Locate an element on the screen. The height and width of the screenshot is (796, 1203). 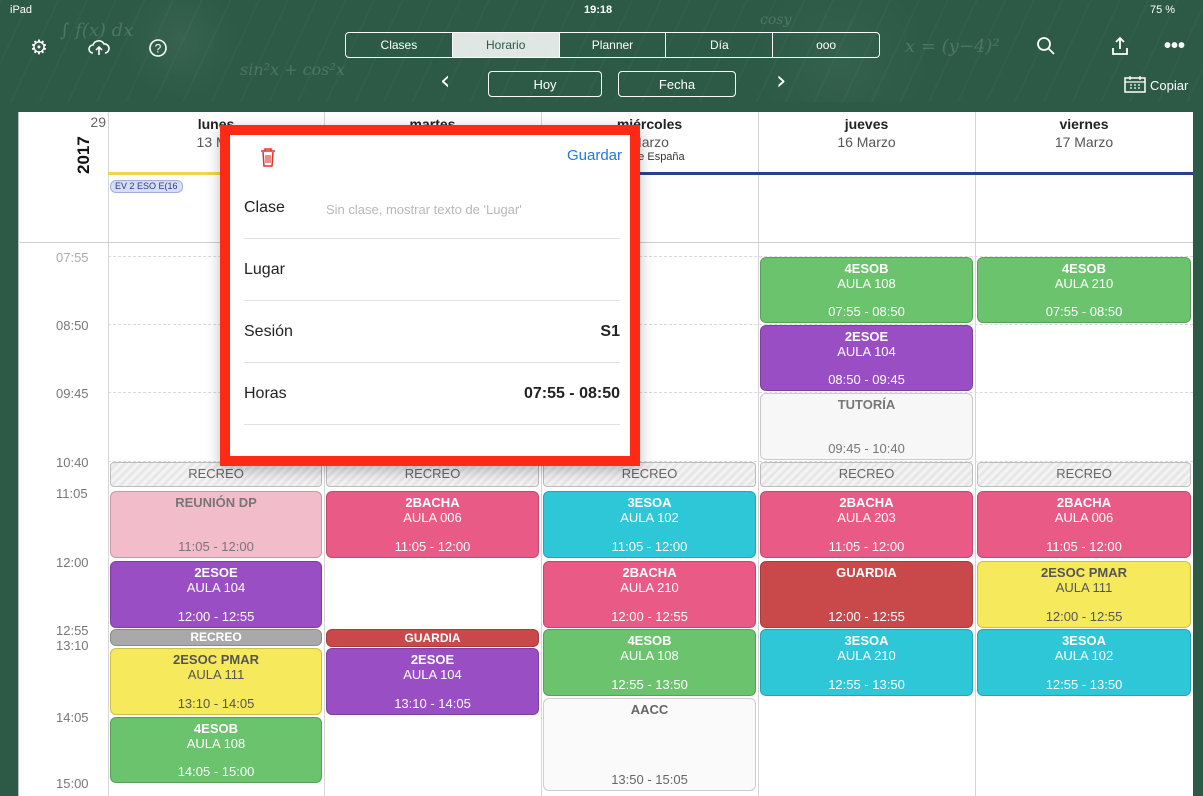
class-event: 2ESOE AULA 104 12:00 - 12:55 is located at coordinates (216, 594).